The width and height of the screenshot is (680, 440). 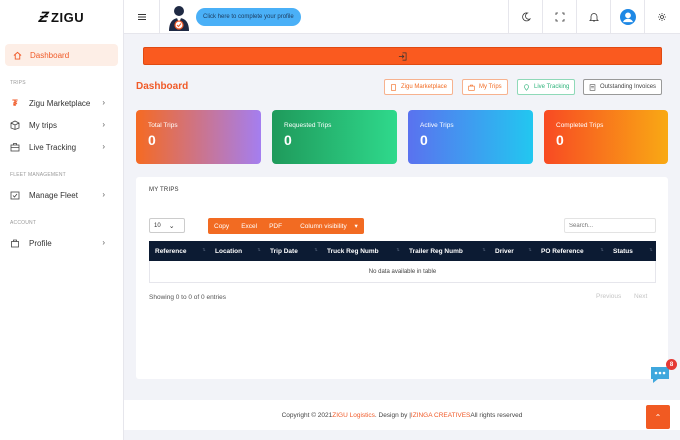 What do you see at coordinates (249, 226) in the screenshot?
I see `excel-button: Excel` at bounding box center [249, 226].